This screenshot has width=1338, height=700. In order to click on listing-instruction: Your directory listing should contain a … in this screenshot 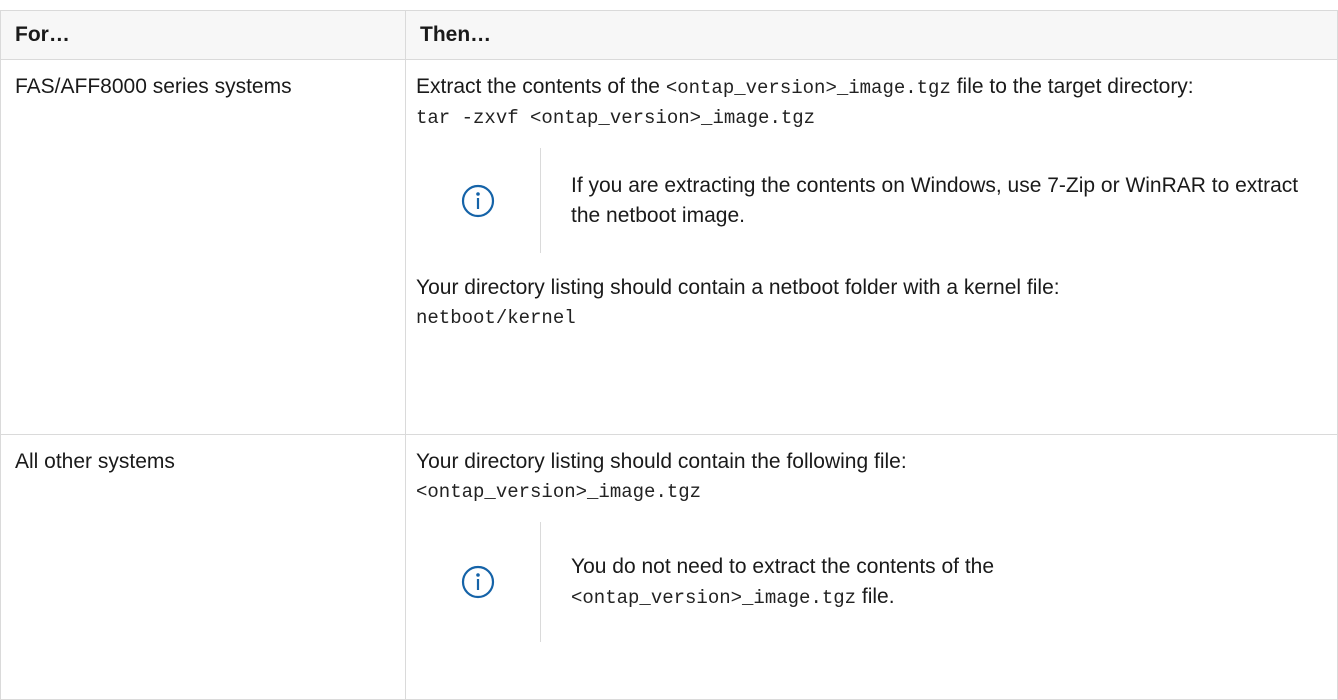, I will do `click(738, 287)`.